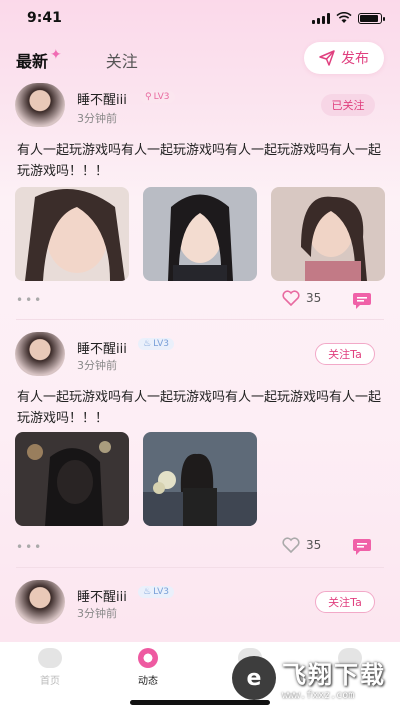 The width and height of the screenshot is (400, 711). I want to click on followed-button: 已关注, so click(348, 105).